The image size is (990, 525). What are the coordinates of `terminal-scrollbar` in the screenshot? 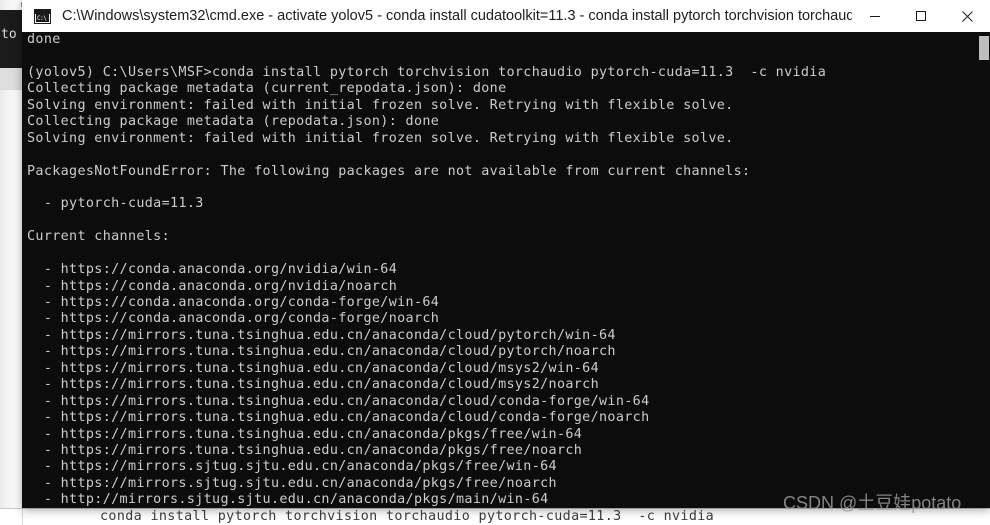 It's located at (983, 270).